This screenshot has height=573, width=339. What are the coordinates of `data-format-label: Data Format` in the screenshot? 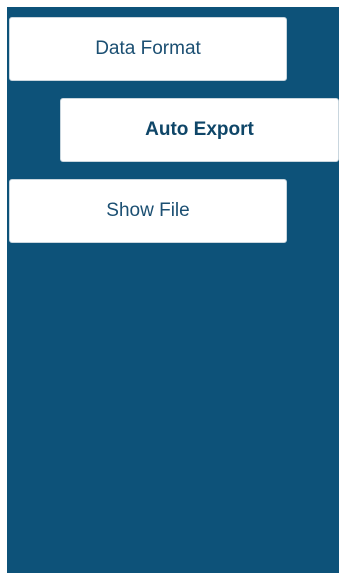 It's located at (148, 48).